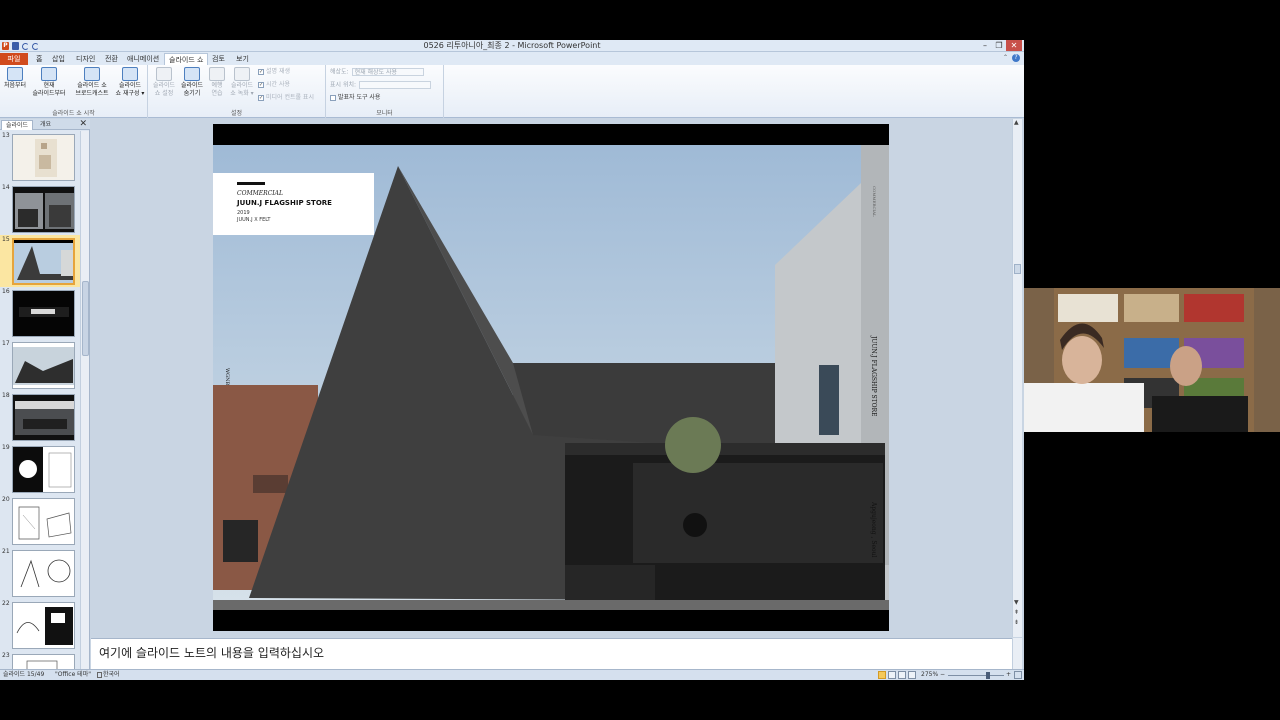 The width and height of the screenshot is (1280, 720). What do you see at coordinates (192, 82) in the screenshot?
I see `hide-slide-button: 슬라이드 숨기기` at bounding box center [192, 82].